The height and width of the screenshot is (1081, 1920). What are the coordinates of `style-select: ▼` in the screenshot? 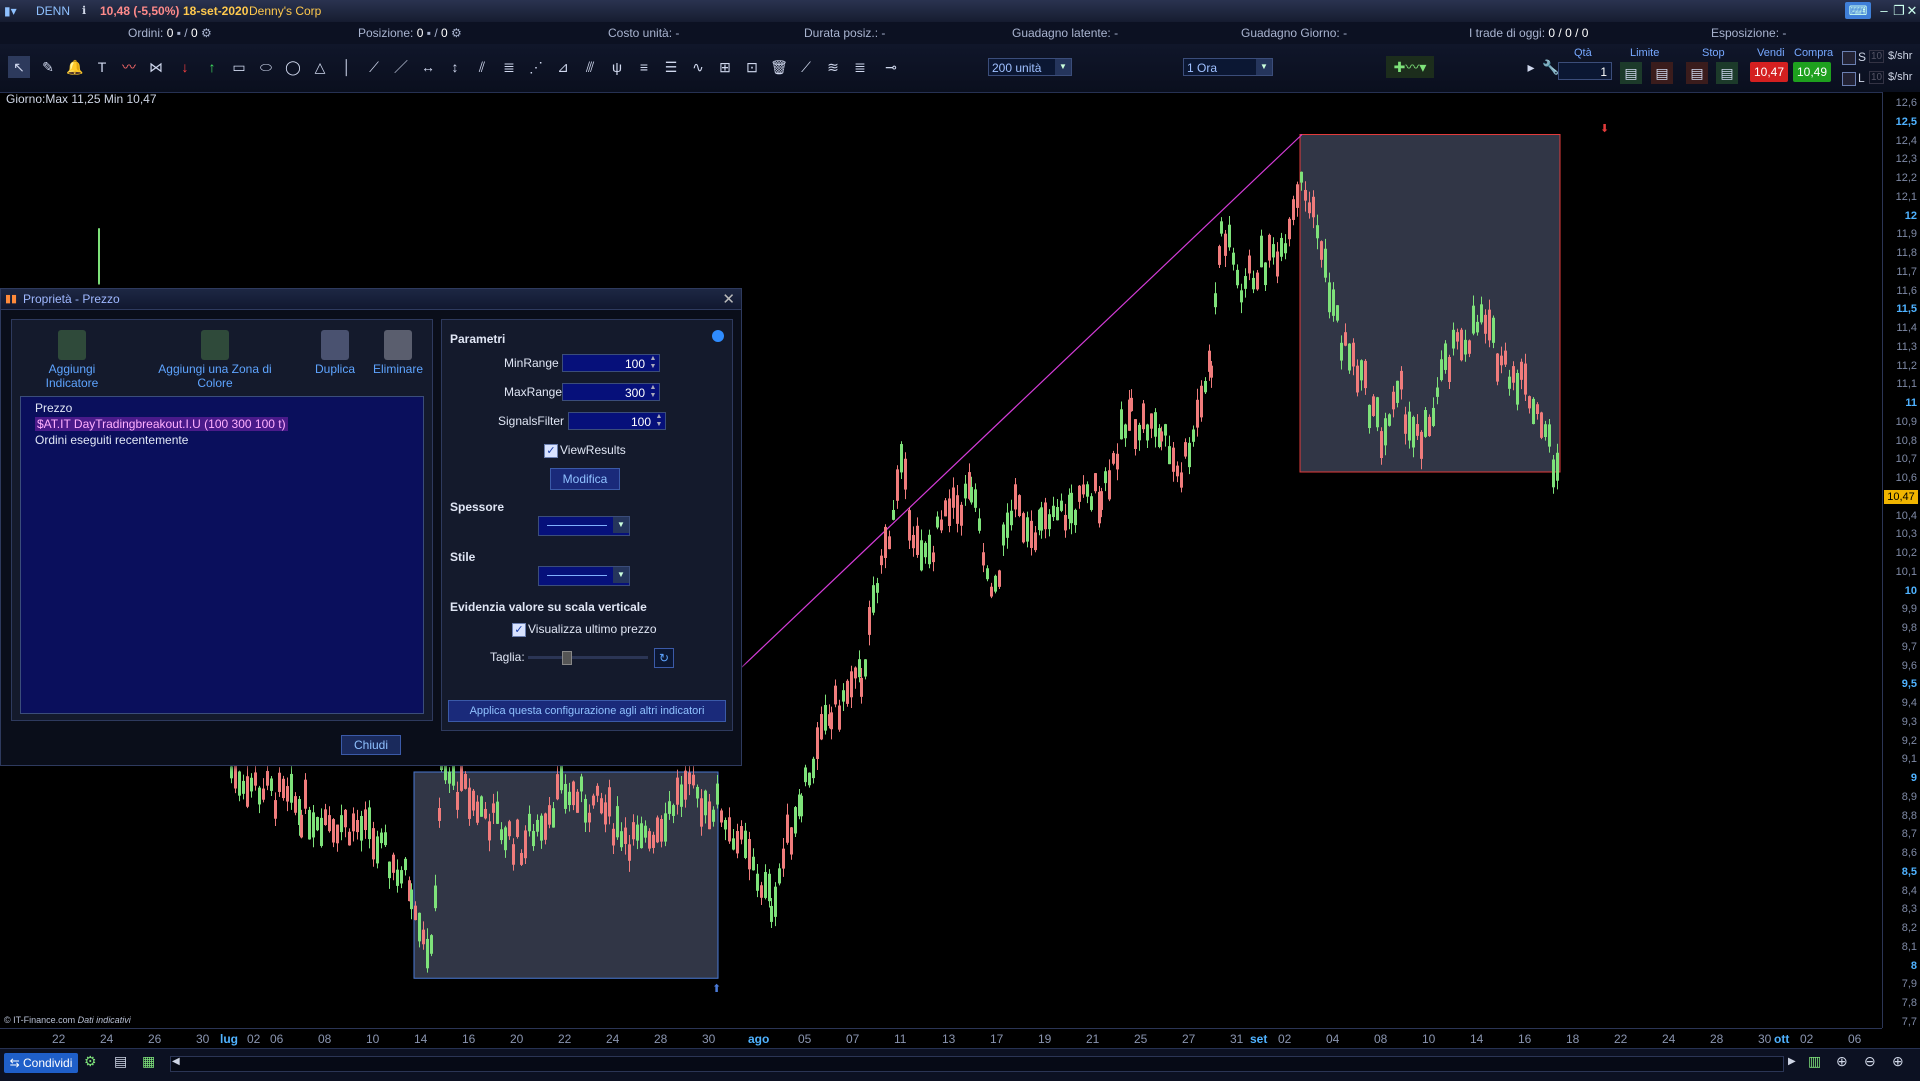 It's located at (584, 576).